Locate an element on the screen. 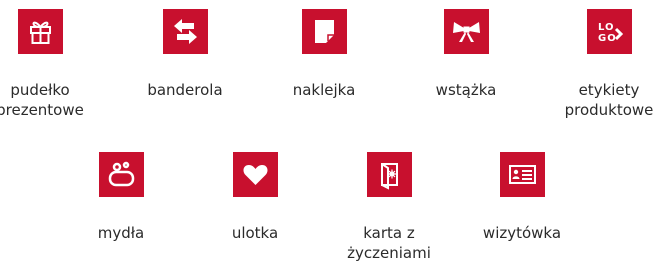 The height and width of the screenshot is (280, 660). logo-icon: LO GO is located at coordinates (609, 31).